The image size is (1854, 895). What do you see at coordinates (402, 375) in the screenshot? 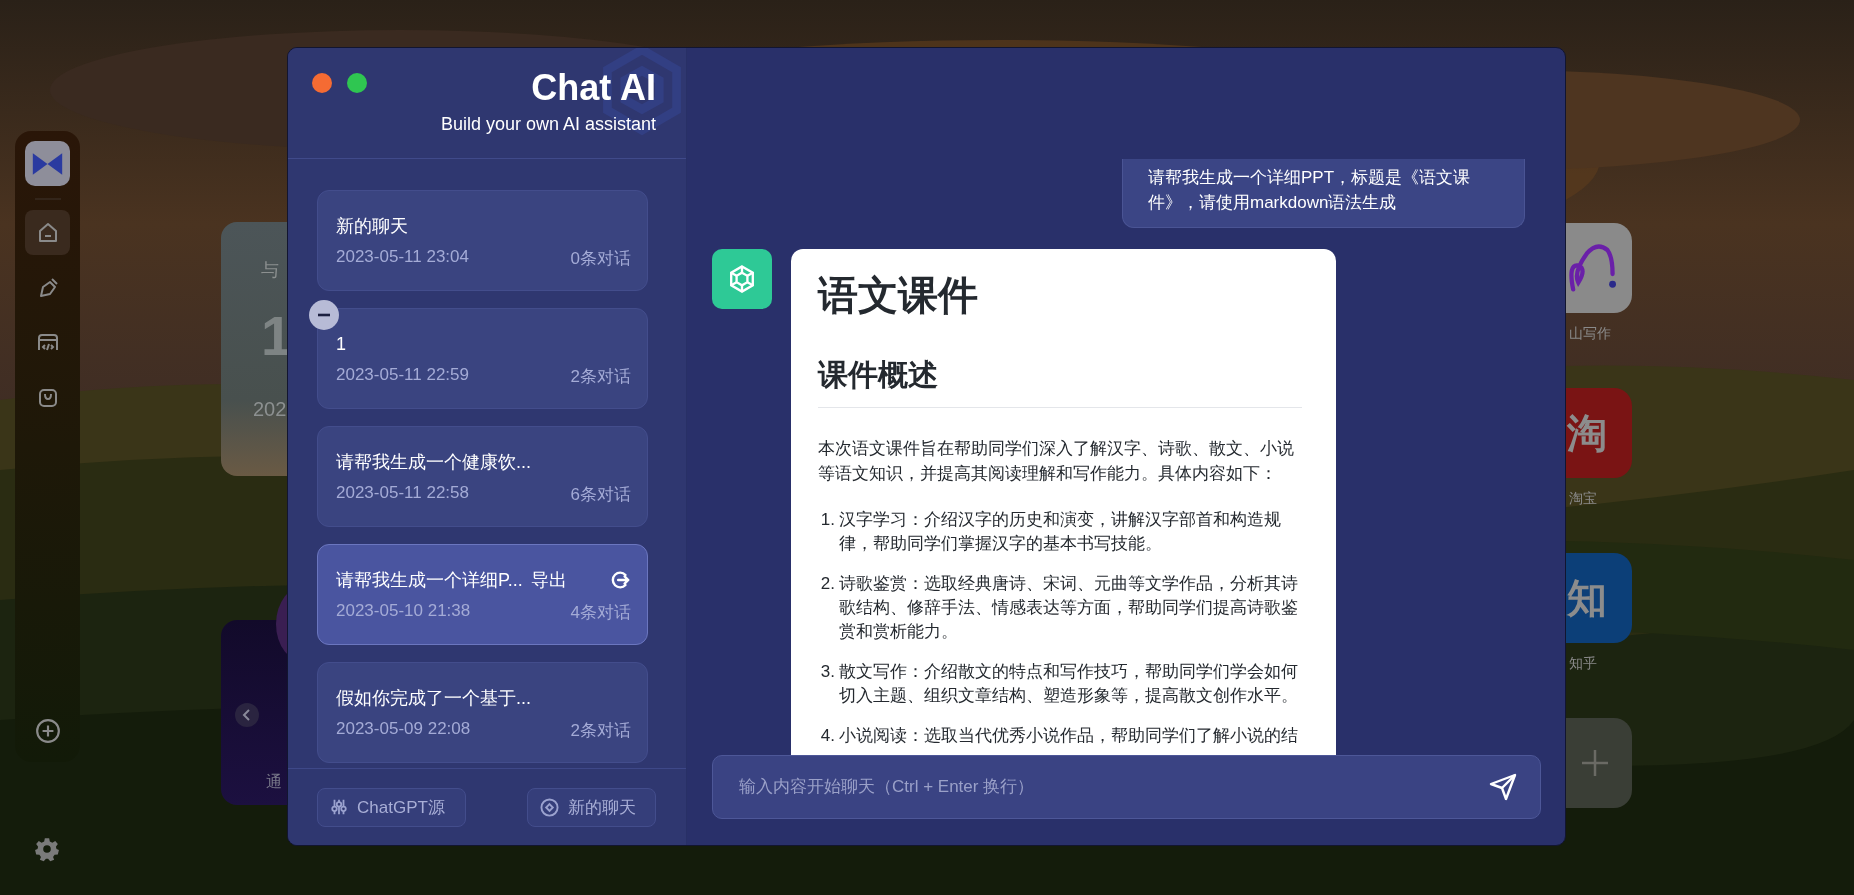
I see `chat-time: 2023-05-11 22:59` at bounding box center [402, 375].